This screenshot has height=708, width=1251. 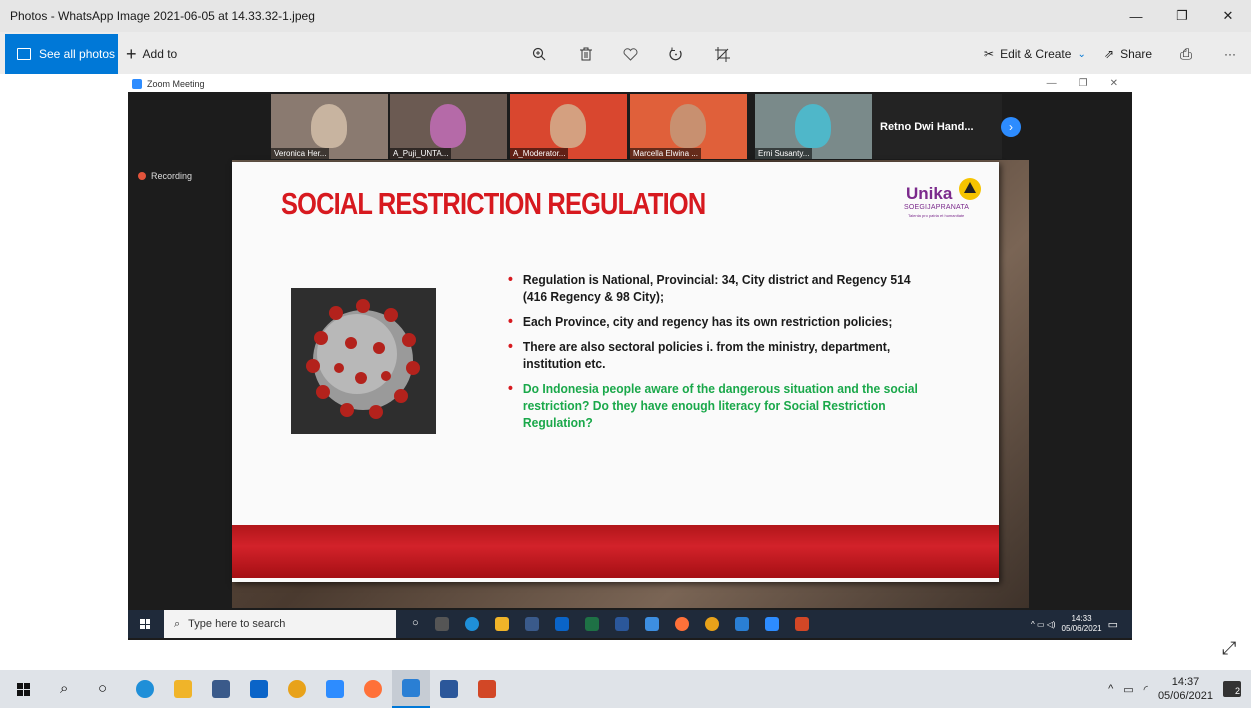 I want to click on file-explorer-icon, so click(x=183, y=689).